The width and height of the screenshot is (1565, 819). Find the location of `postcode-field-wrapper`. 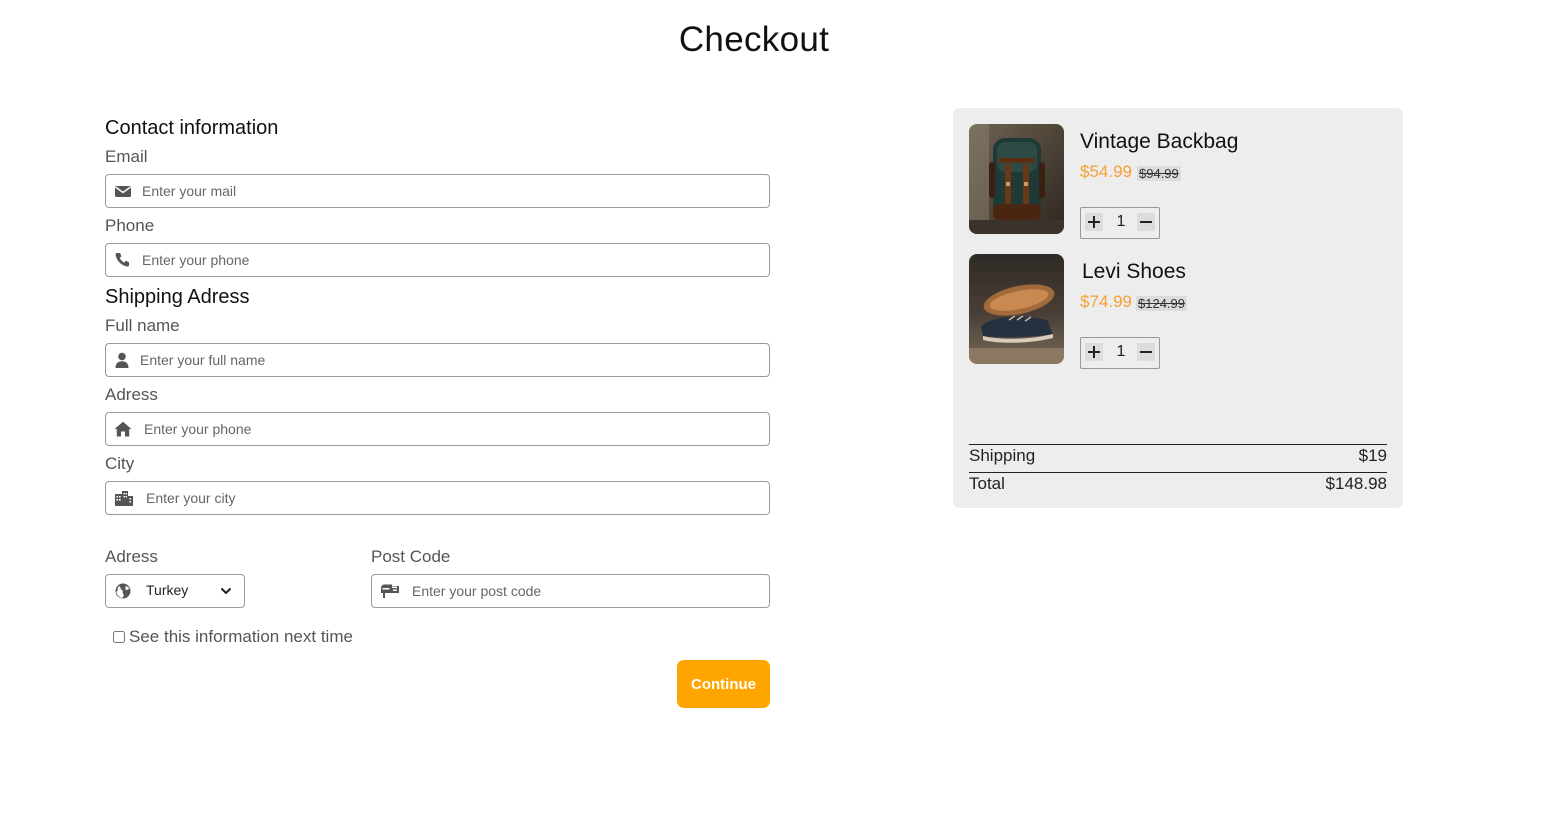

postcode-field-wrapper is located at coordinates (570, 591).